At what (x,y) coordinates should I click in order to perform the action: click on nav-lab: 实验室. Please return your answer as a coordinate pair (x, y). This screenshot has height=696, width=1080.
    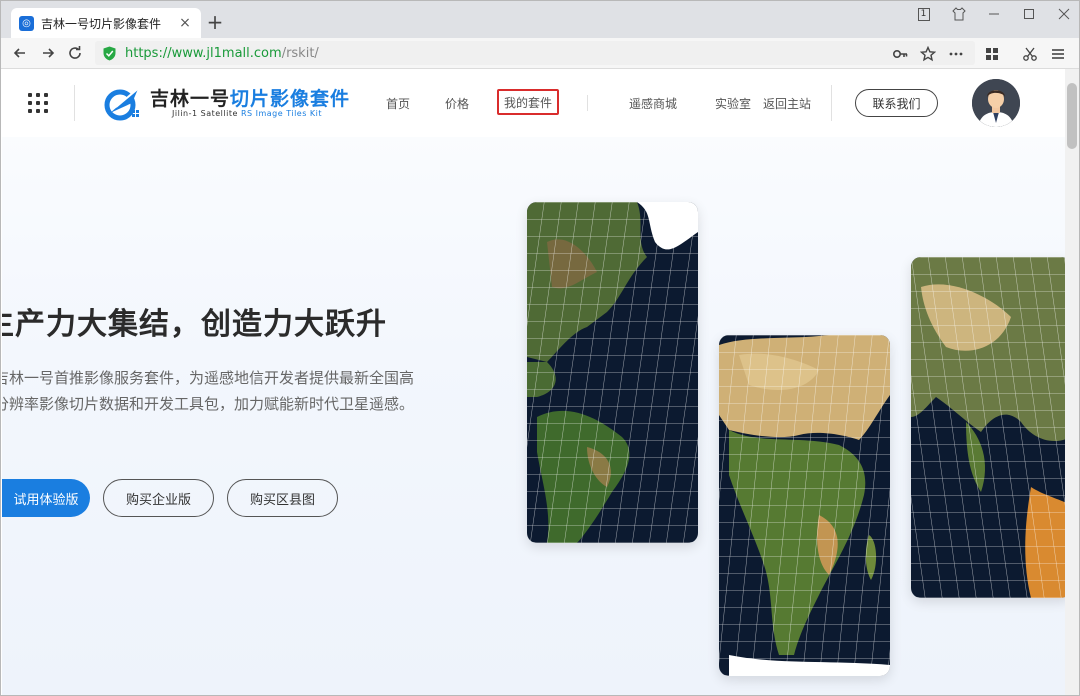
    Looking at the image, I should click on (733, 103).